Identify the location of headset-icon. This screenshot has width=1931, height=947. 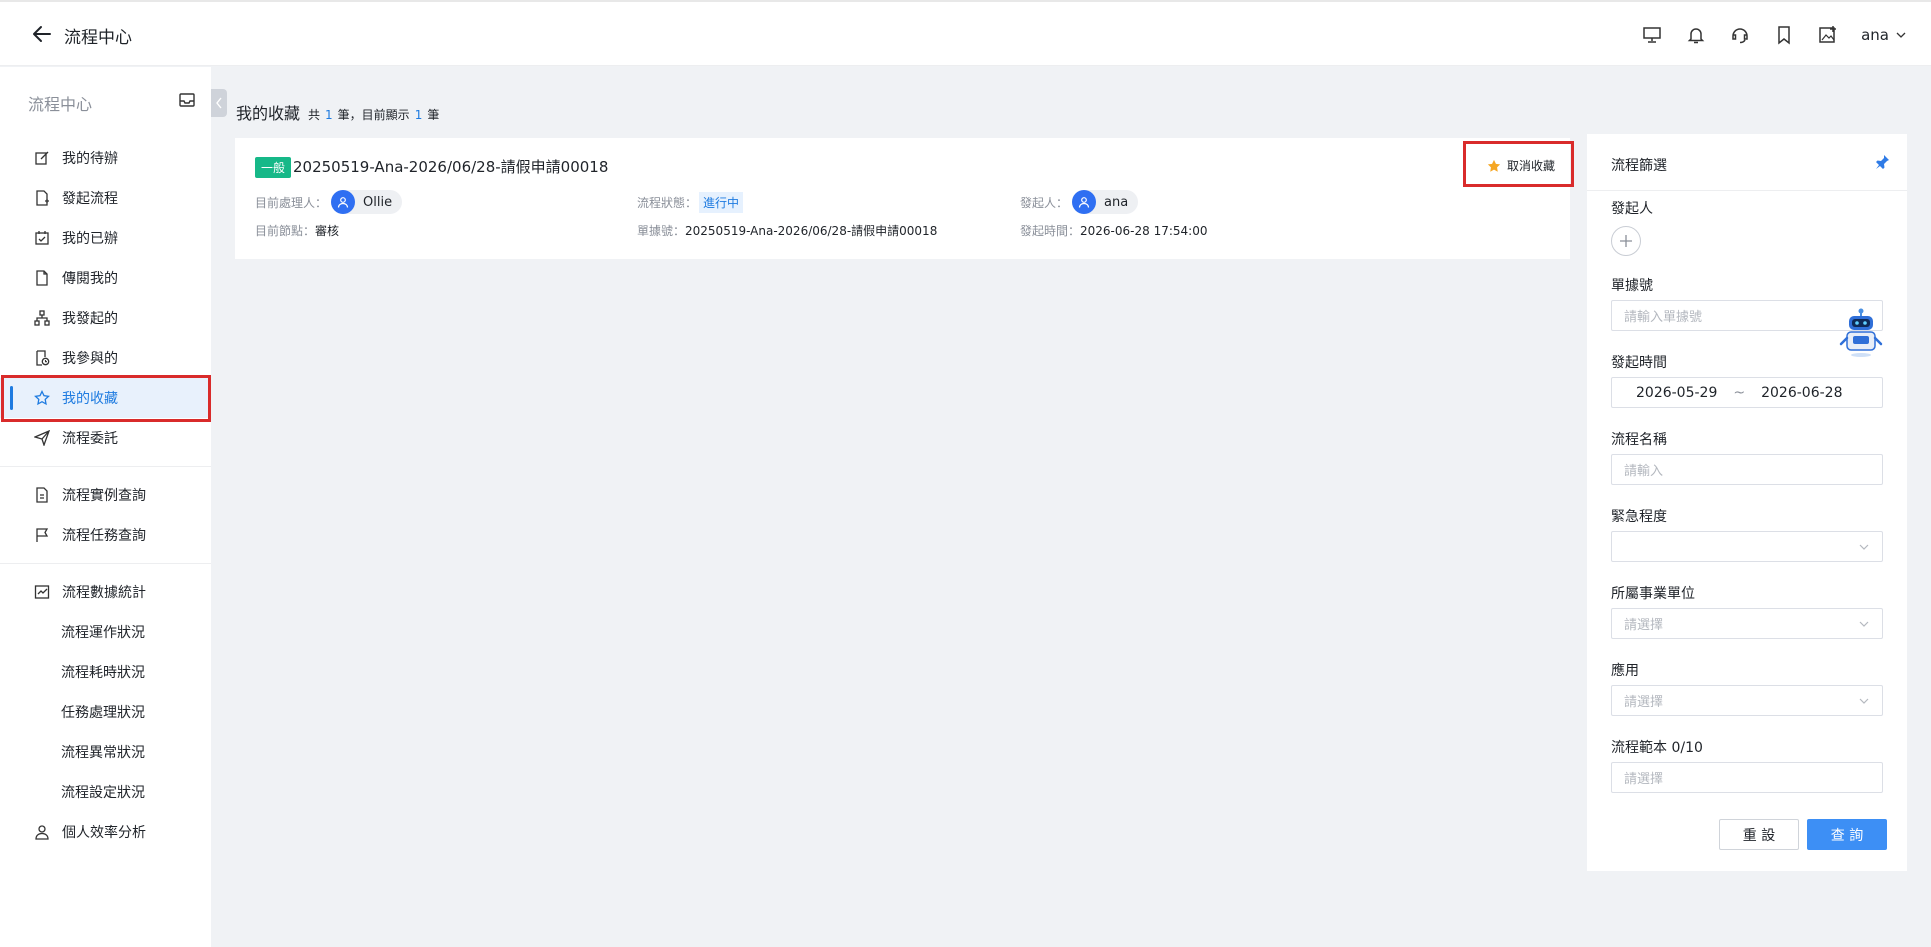
(1740, 35).